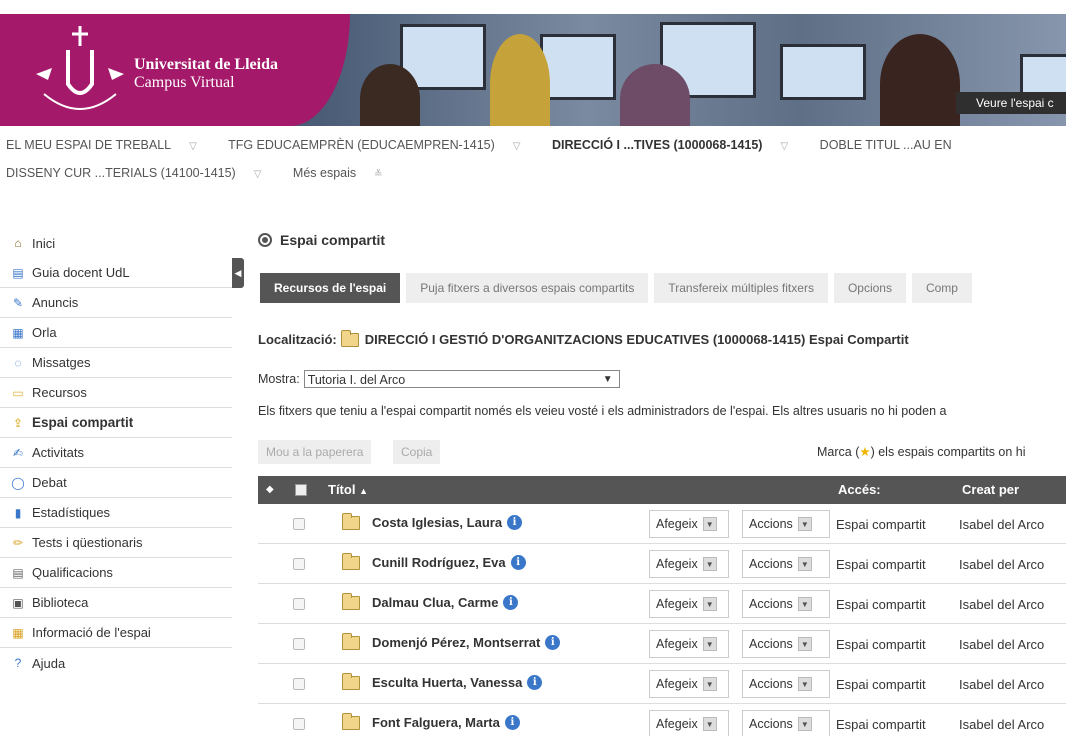  What do you see at coordinates (116, 273) in the screenshot?
I see `sidebar-item-guia-docent: ▤ Guia docent UdL` at bounding box center [116, 273].